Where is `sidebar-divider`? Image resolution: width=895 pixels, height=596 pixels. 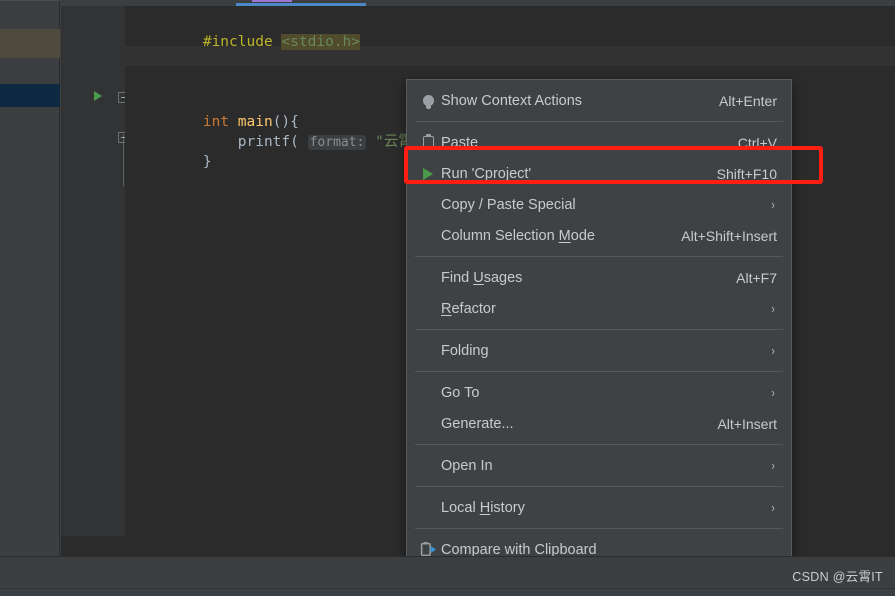 sidebar-divider is located at coordinates (30, 0).